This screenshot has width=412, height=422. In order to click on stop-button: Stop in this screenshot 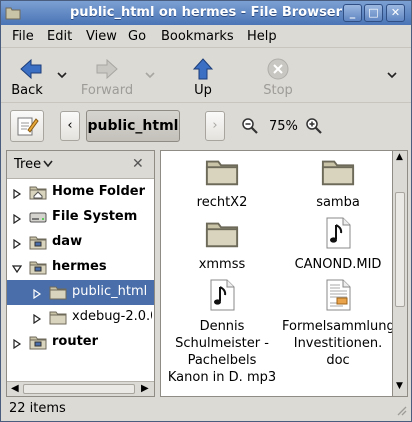, I will do `click(278, 77)`.